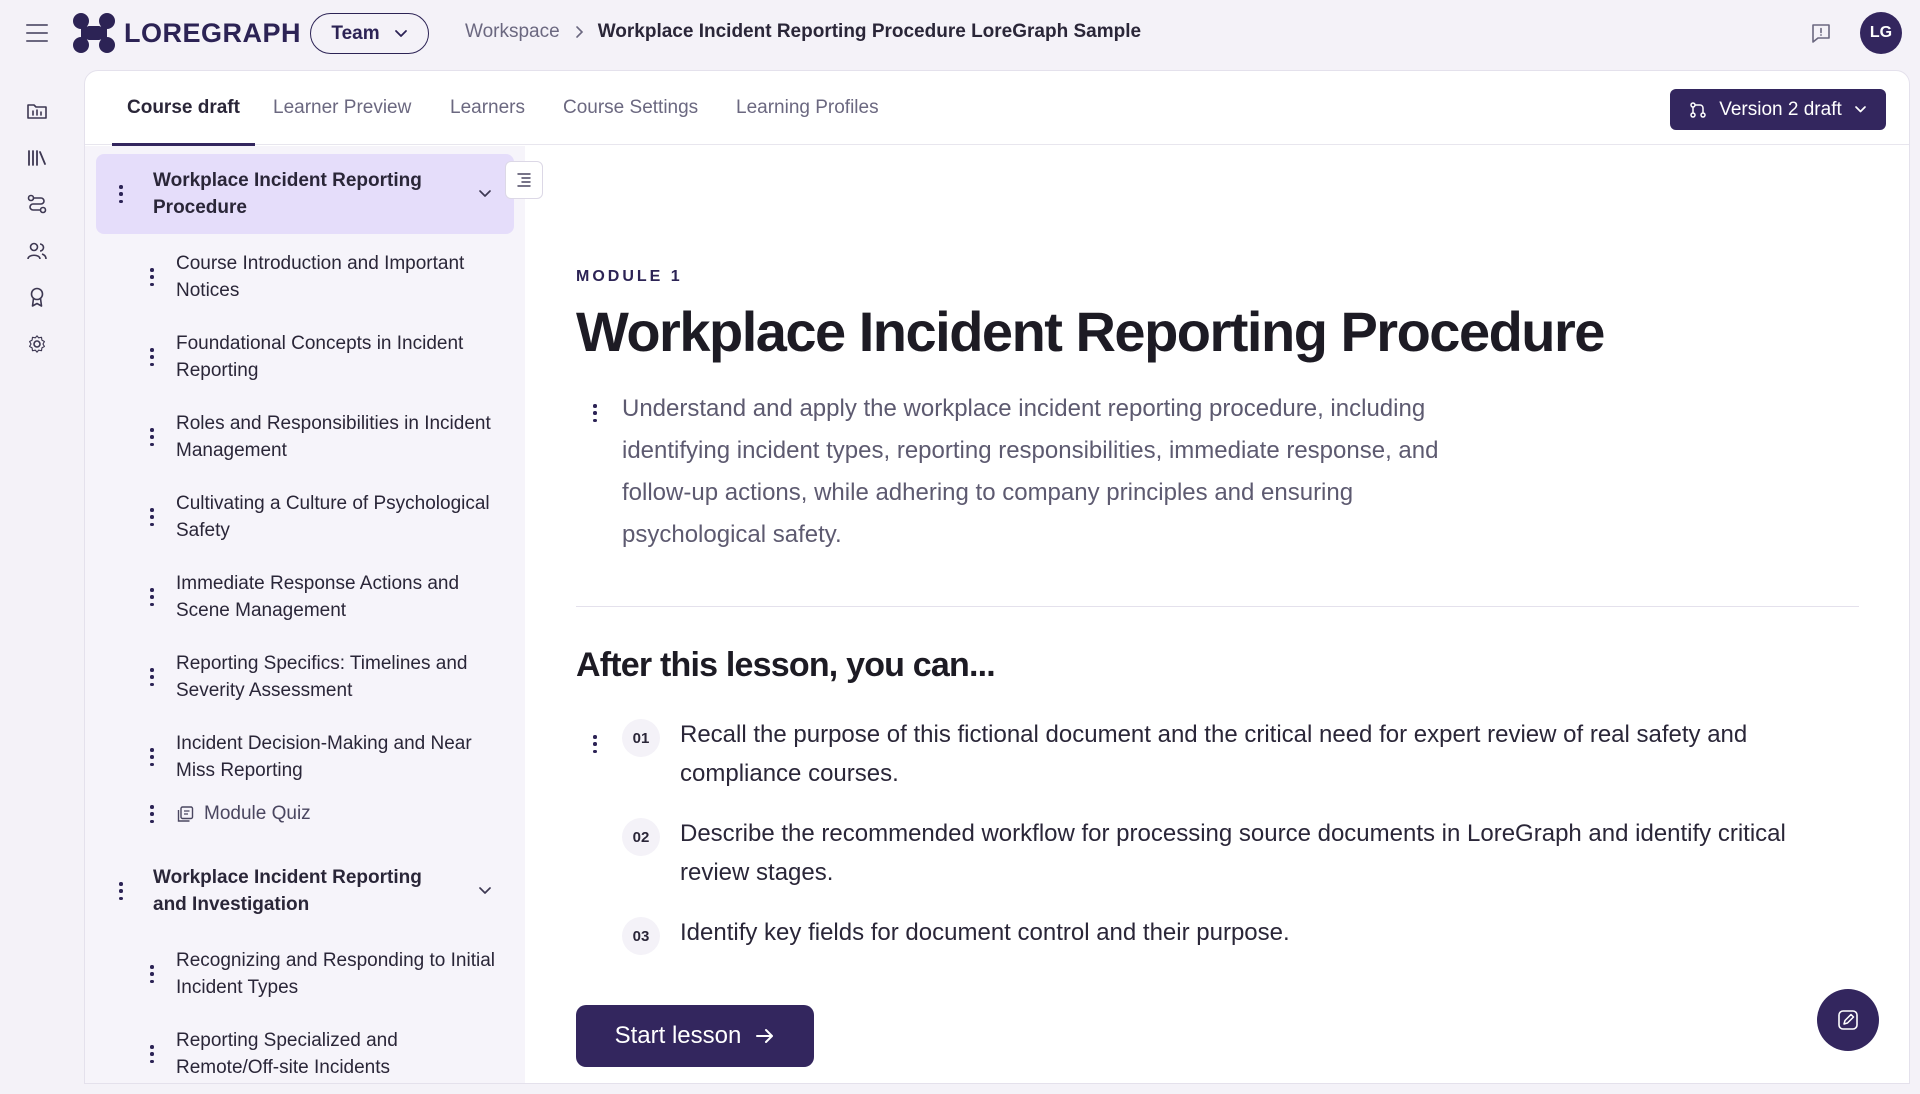 The height and width of the screenshot is (1094, 1920). What do you see at coordinates (185, 814) in the screenshot?
I see `quiz-icon` at bounding box center [185, 814].